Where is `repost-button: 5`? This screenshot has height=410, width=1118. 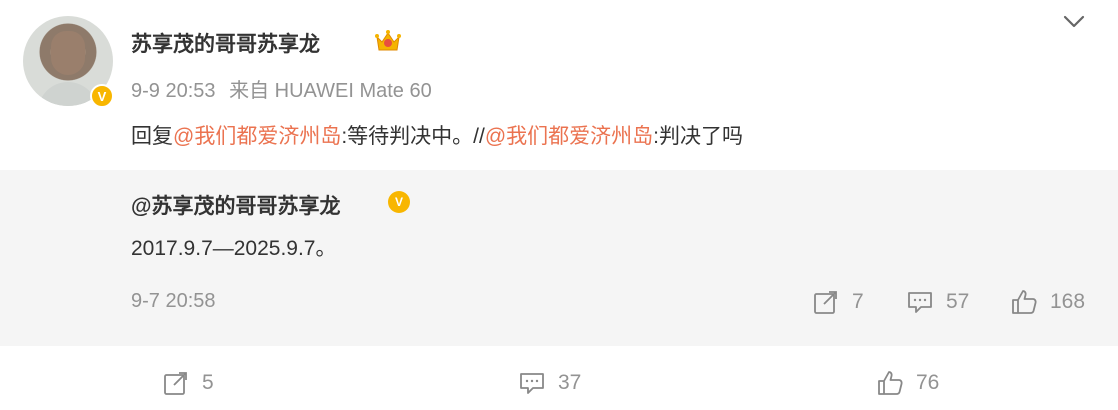
repost-button: 5 is located at coordinates (188, 383).